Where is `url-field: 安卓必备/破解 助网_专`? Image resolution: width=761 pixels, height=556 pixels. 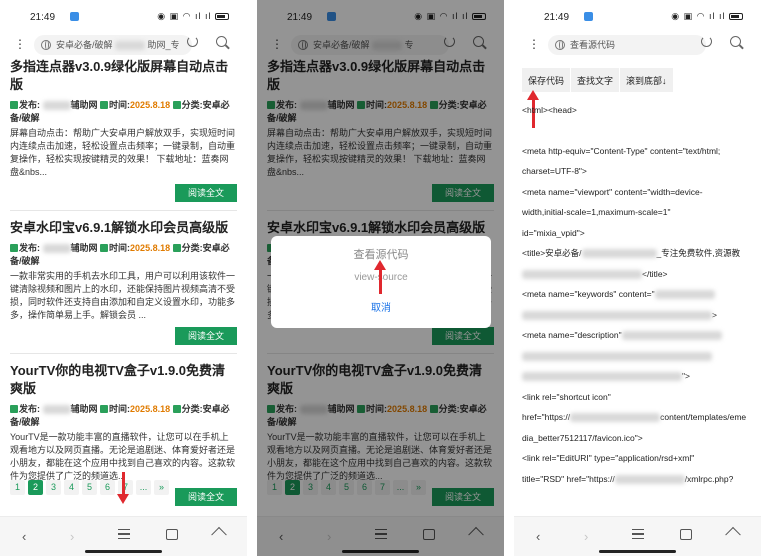 url-field: 安卓必备/破解 助网_专 is located at coordinates (113, 45).